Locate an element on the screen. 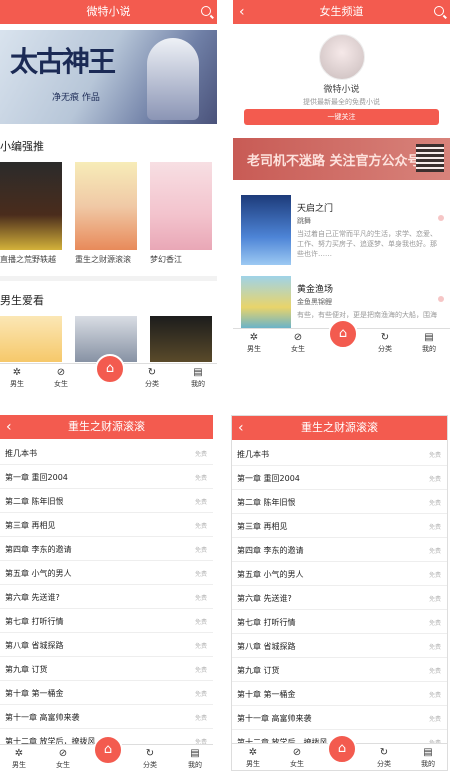 This screenshot has width=450, height=780. chapter-title: 第二章 陈年旧恨 is located at coordinates (266, 502).